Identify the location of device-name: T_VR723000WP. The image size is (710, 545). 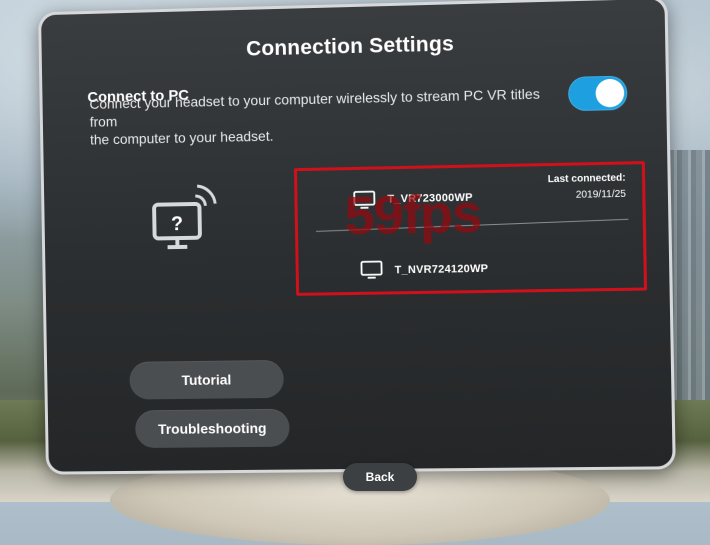
(430, 199).